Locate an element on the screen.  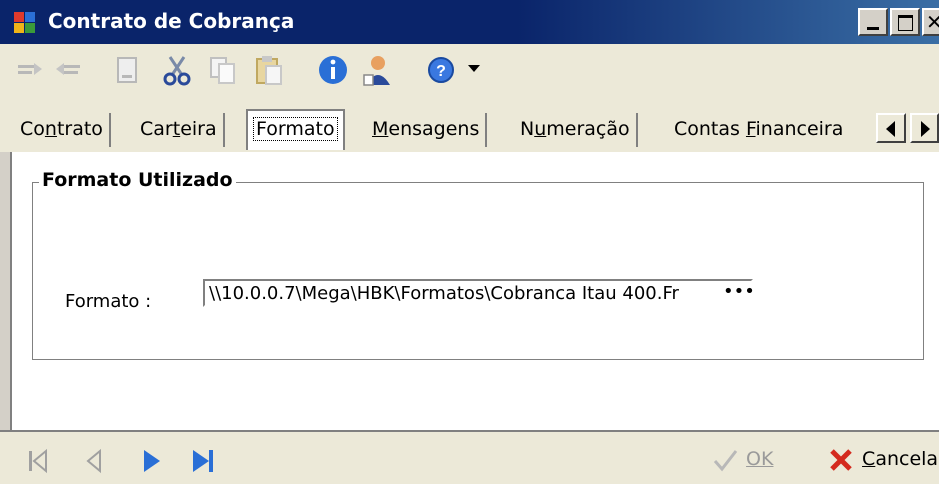
cancel-label: ancela is located at coordinates (907, 459).